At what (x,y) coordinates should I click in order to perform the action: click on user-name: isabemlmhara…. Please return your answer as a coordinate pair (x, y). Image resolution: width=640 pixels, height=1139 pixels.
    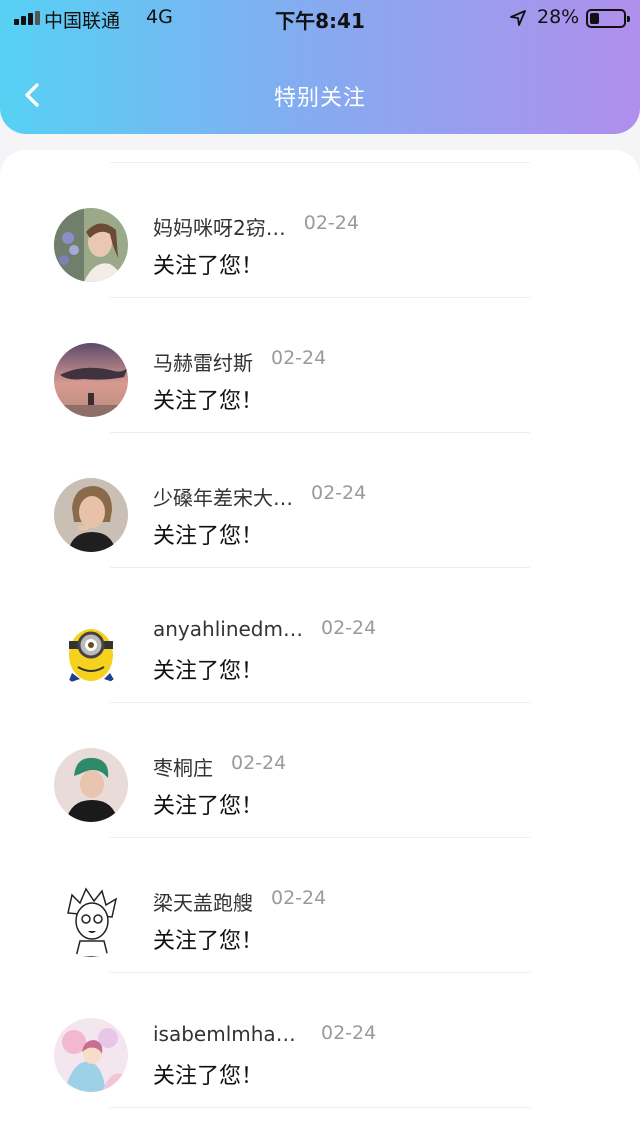
    Looking at the image, I should click on (228, 1034).